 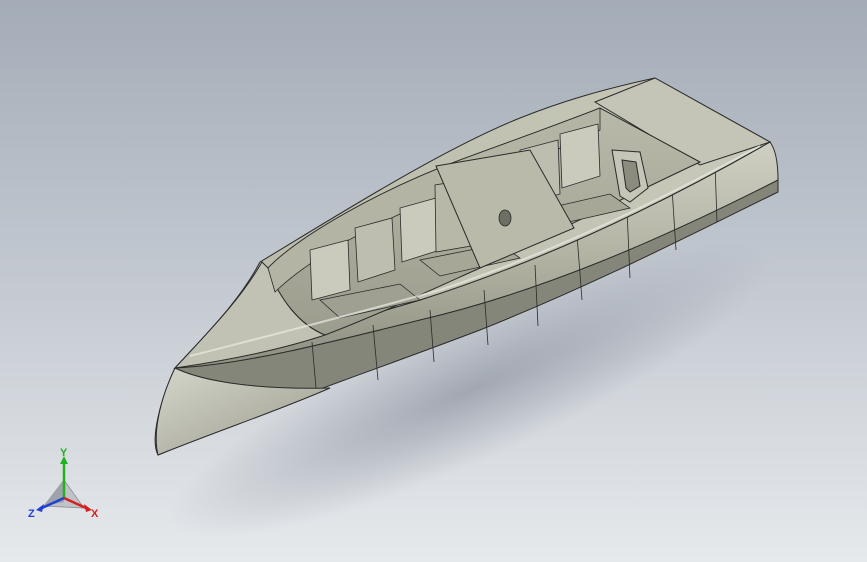 I want to click on z-axis-label: Z, so click(x=31, y=514).